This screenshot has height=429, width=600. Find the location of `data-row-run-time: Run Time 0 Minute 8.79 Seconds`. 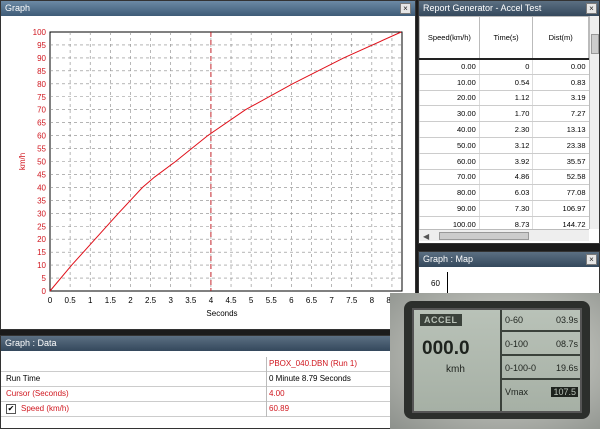

data-row-run-time: Run Time 0 Minute 8.79 Seconds is located at coordinates (197, 379).